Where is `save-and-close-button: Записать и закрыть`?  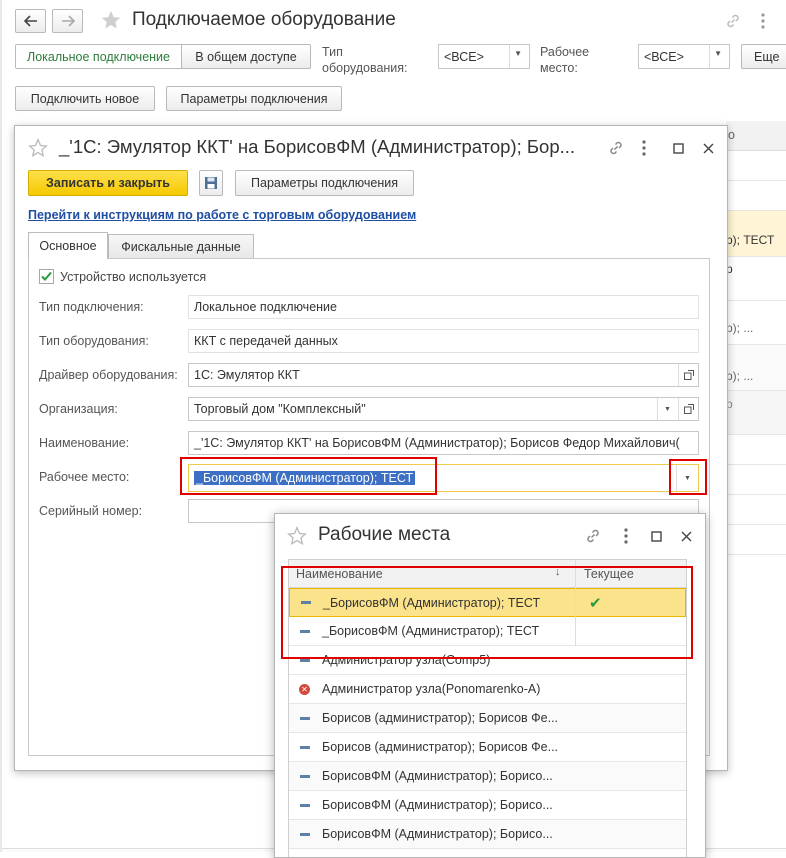
save-and-close-button: Записать и закрыть is located at coordinates (108, 183).